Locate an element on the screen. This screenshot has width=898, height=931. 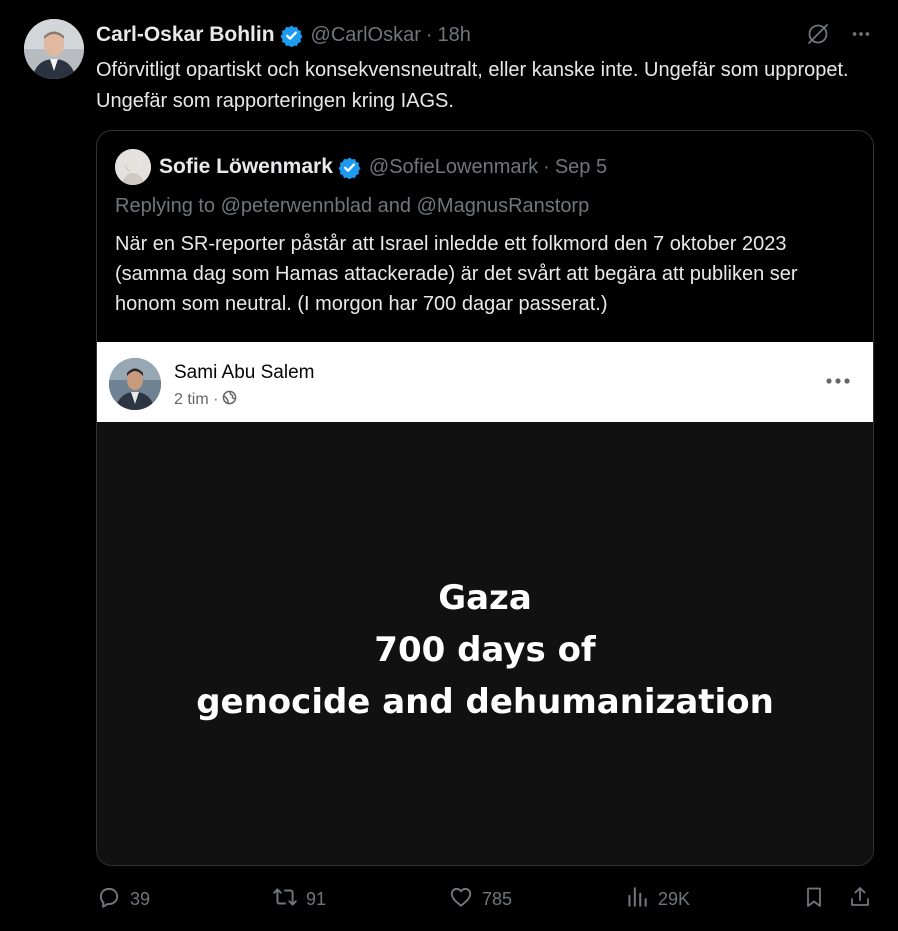
facebook-post-header: Sami Abu Salem 2 tim · is located at coordinates (485, 382).